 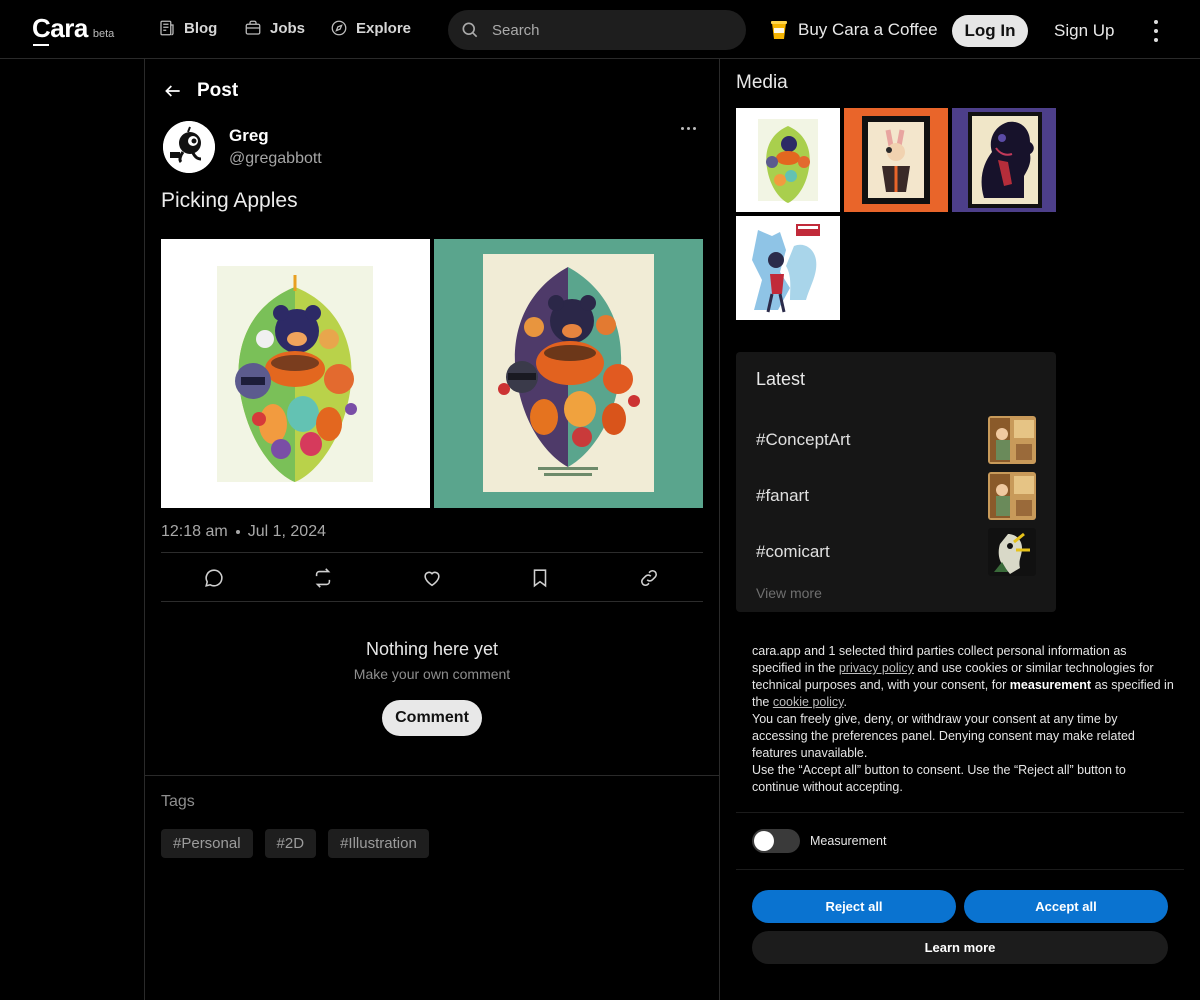 I want to click on search-bar, so click(x=597, y=30).